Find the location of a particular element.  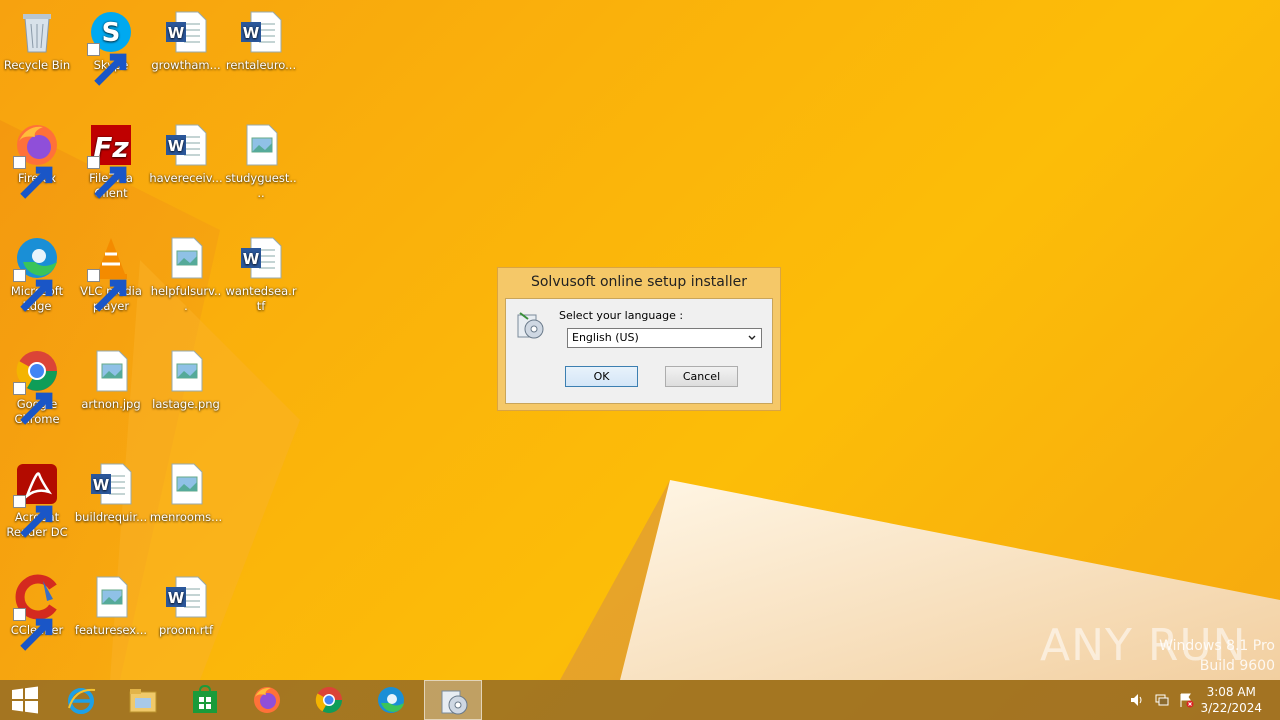

desktop-icon-lastage: lastage.png is located at coordinates (186, 377).